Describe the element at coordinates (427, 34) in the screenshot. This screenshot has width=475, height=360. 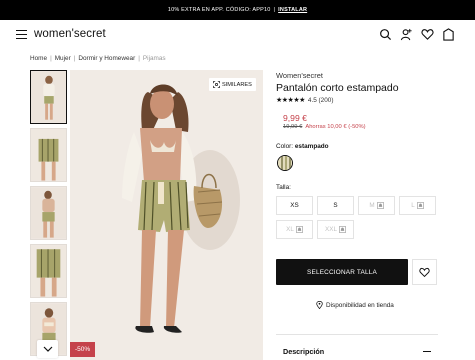
I see `wishlist-icon` at that location.